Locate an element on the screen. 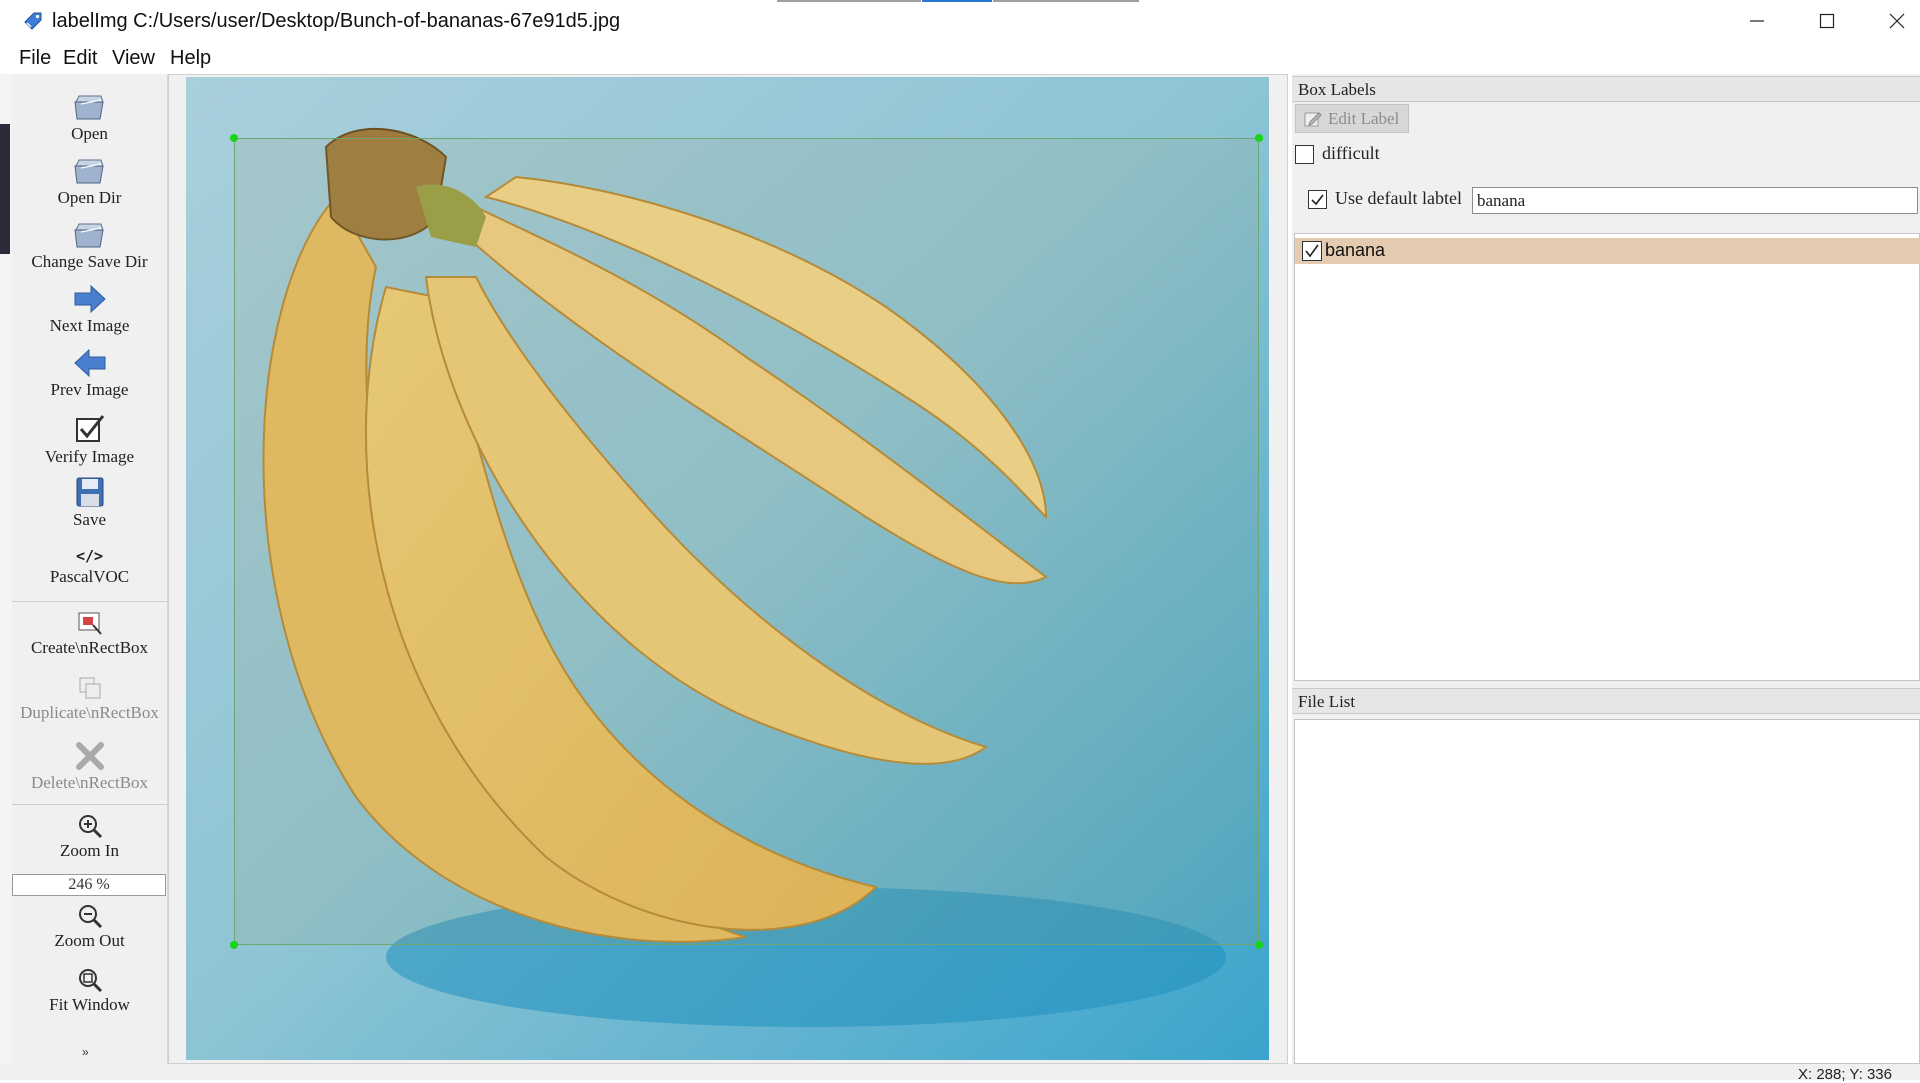 The image size is (1920, 1083). fit-window-button: Fit Window is located at coordinates (89, 991).